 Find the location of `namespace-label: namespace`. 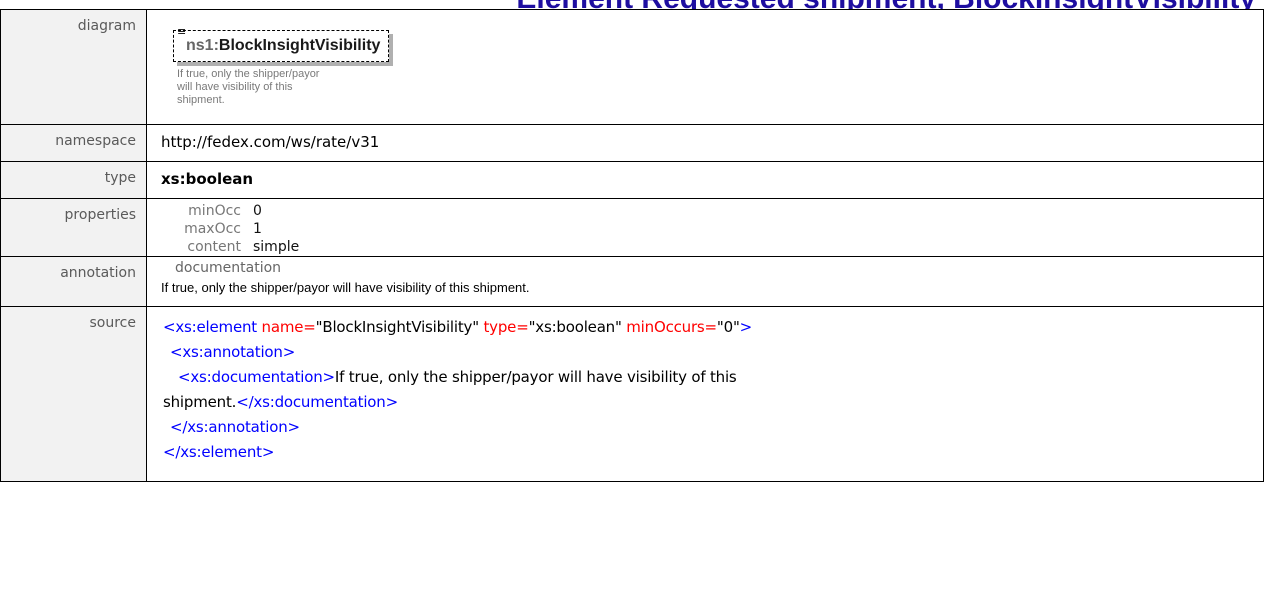

namespace-label: namespace is located at coordinates (73, 143).